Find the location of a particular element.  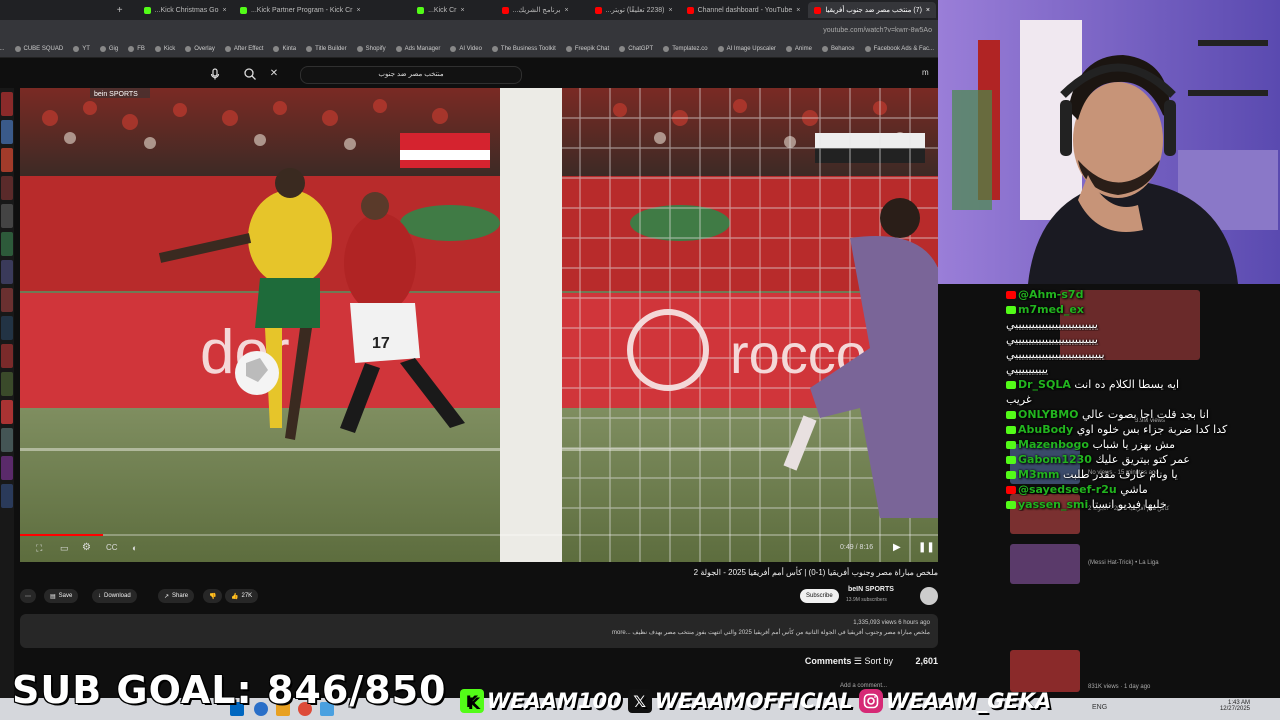

browser-tab: × (7) منتخب مصر ضد جنوب أفريقيا is located at coordinates (872, 10).